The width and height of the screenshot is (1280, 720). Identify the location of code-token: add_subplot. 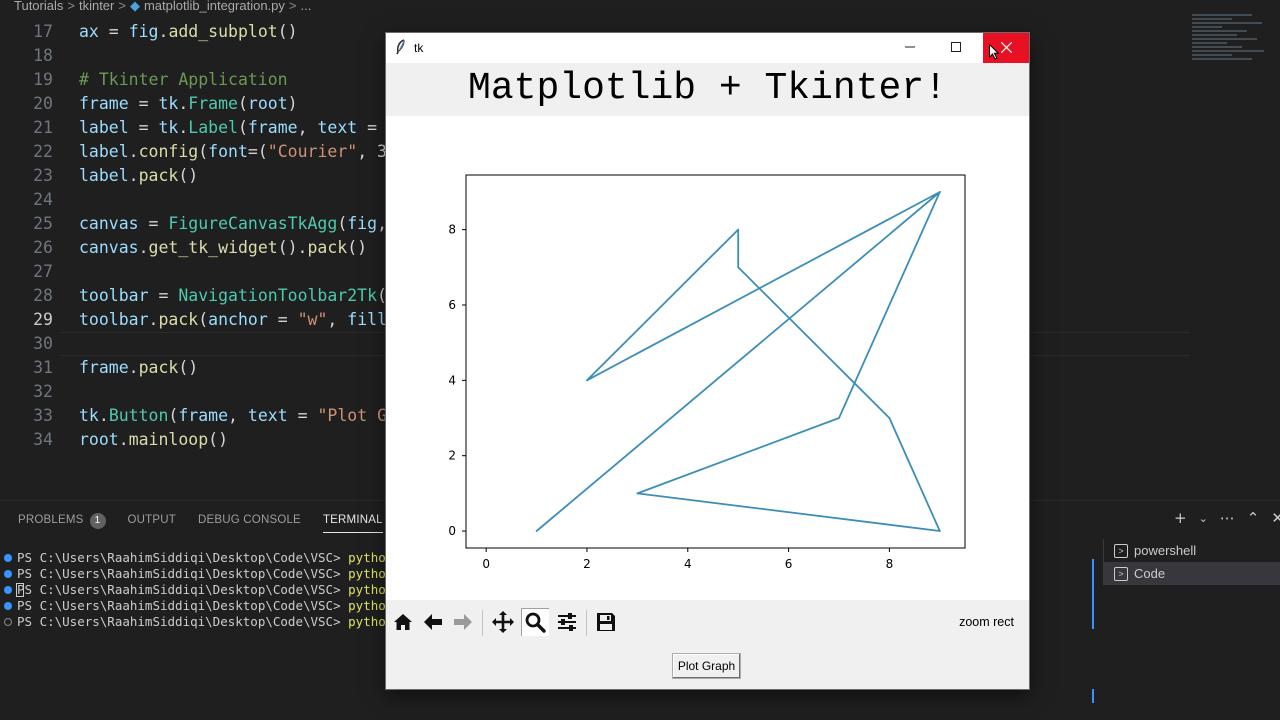
(223, 31).